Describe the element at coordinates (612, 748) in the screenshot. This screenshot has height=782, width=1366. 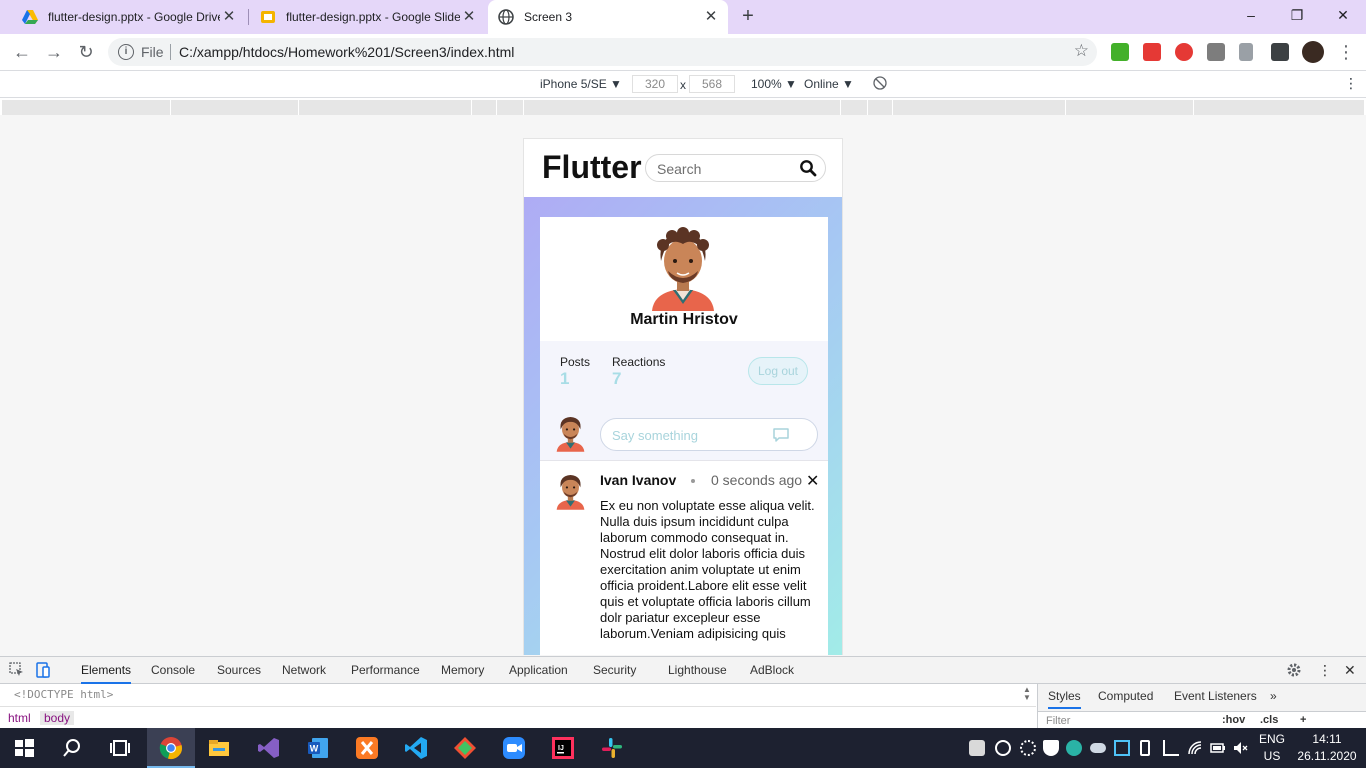
I see `slack-icon` at that location.